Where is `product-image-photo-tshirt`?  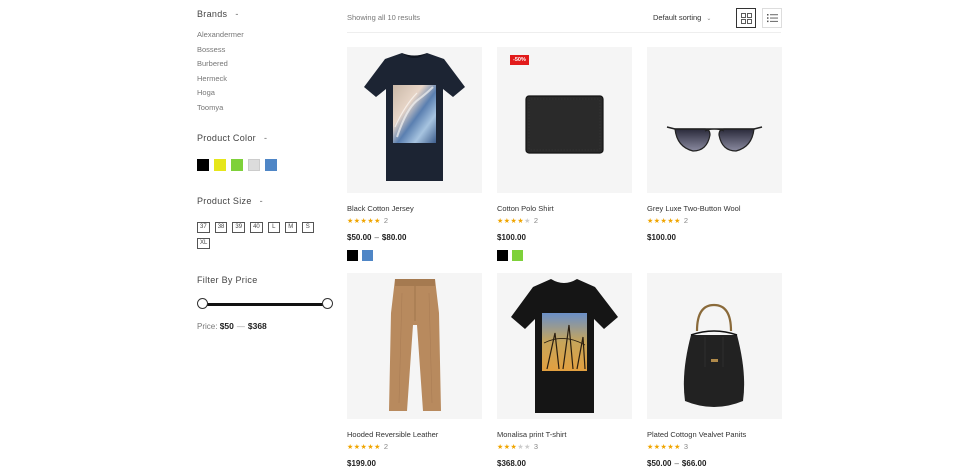
product-image-photo-tshirt is located at coordinates (564, 346).